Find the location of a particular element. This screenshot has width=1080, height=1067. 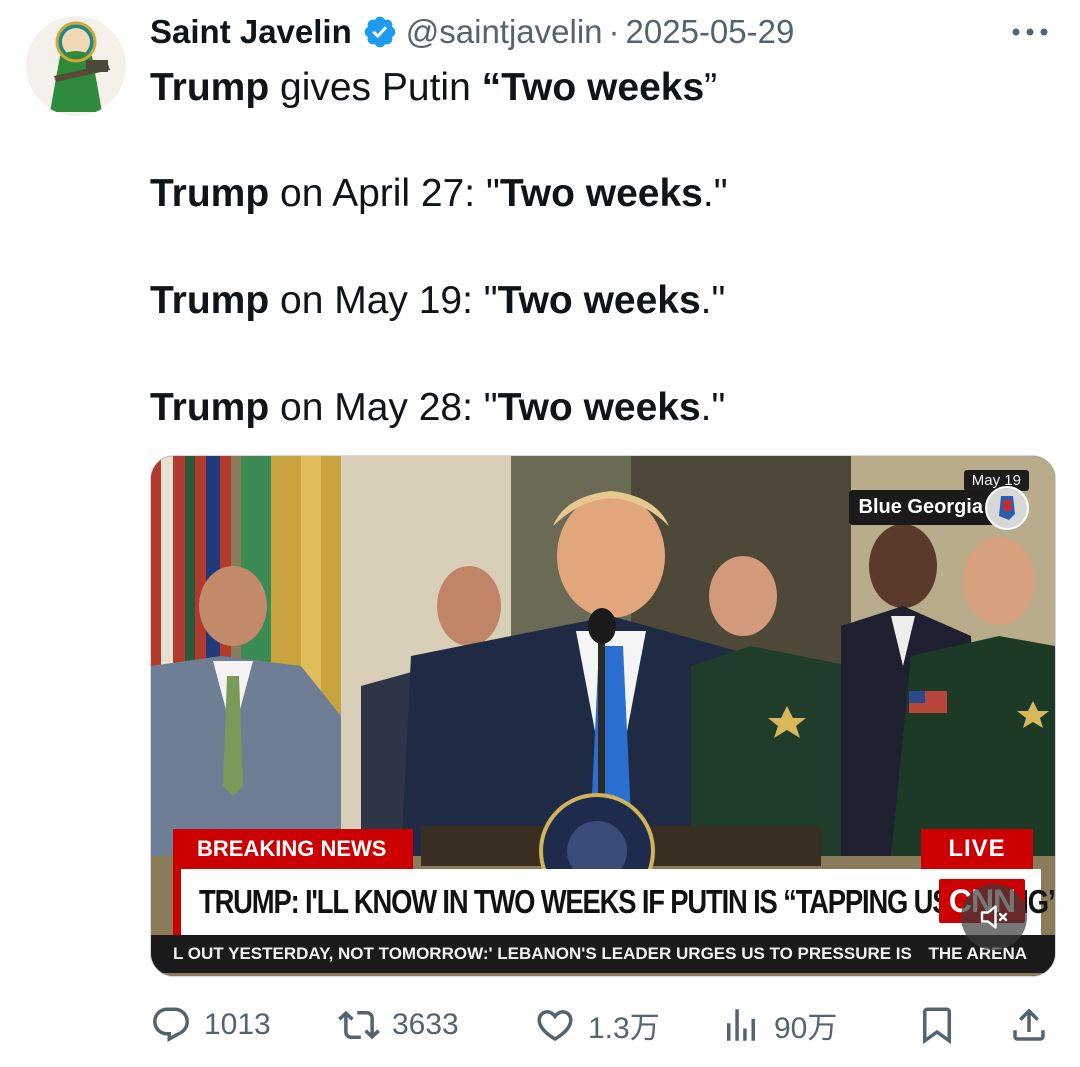

live-label: LIVE is located at coordinates (977, 849).